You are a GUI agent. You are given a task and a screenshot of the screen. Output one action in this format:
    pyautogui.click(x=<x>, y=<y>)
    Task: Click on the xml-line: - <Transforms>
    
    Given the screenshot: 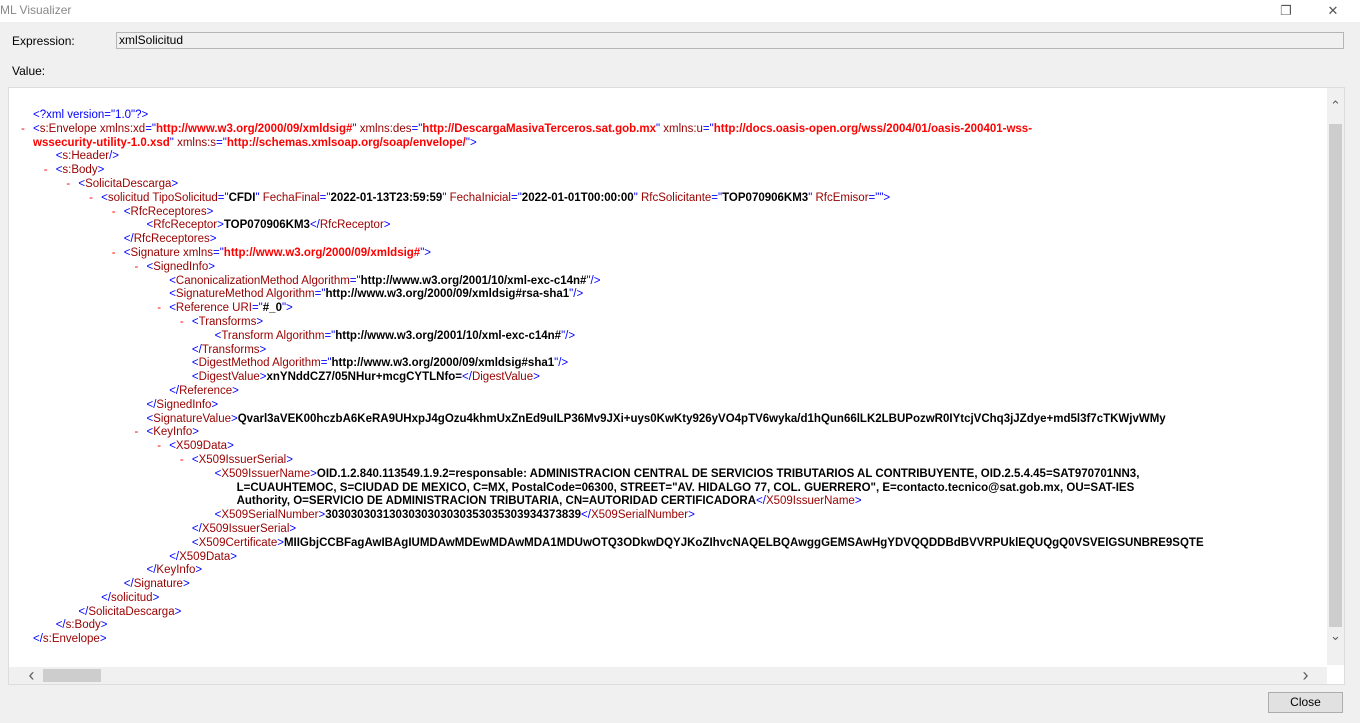 What is the action you would take?
    pyautogui.click(x=668, y=323)
    